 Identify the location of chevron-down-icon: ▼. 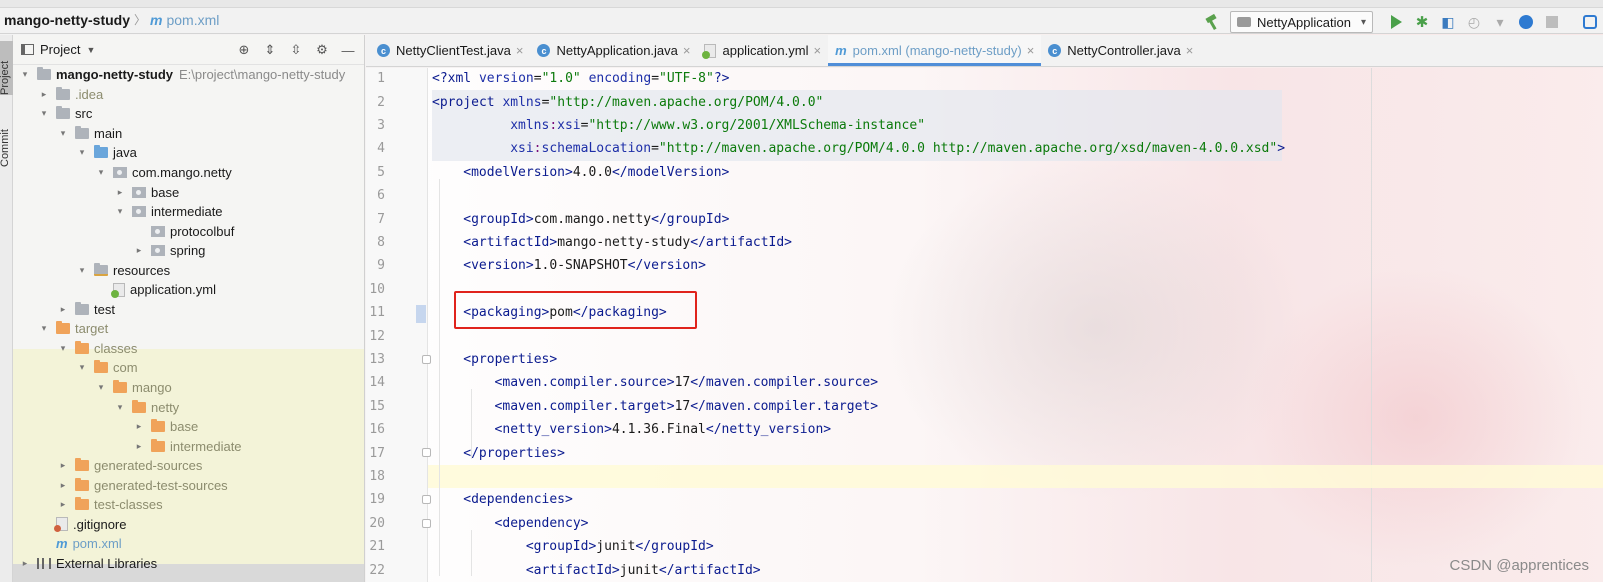
(90, 50).